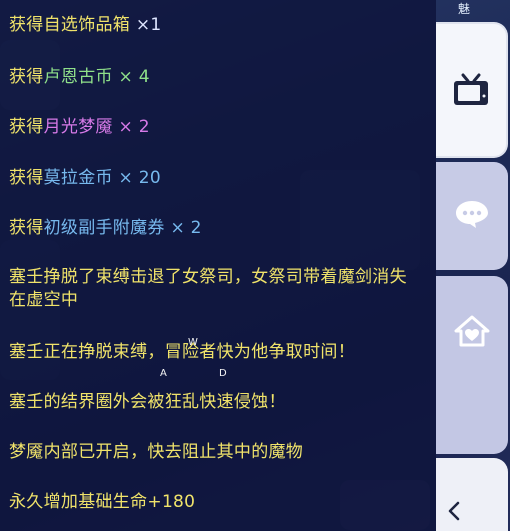 The height and width of the screenshot is (531, 510). What do you see at coordinates (147, 402) in the screenshot?
I see `system-message: 塞壬的结界圈外会被狂乱快速侵蚀！` at bounding box center [147, 402].